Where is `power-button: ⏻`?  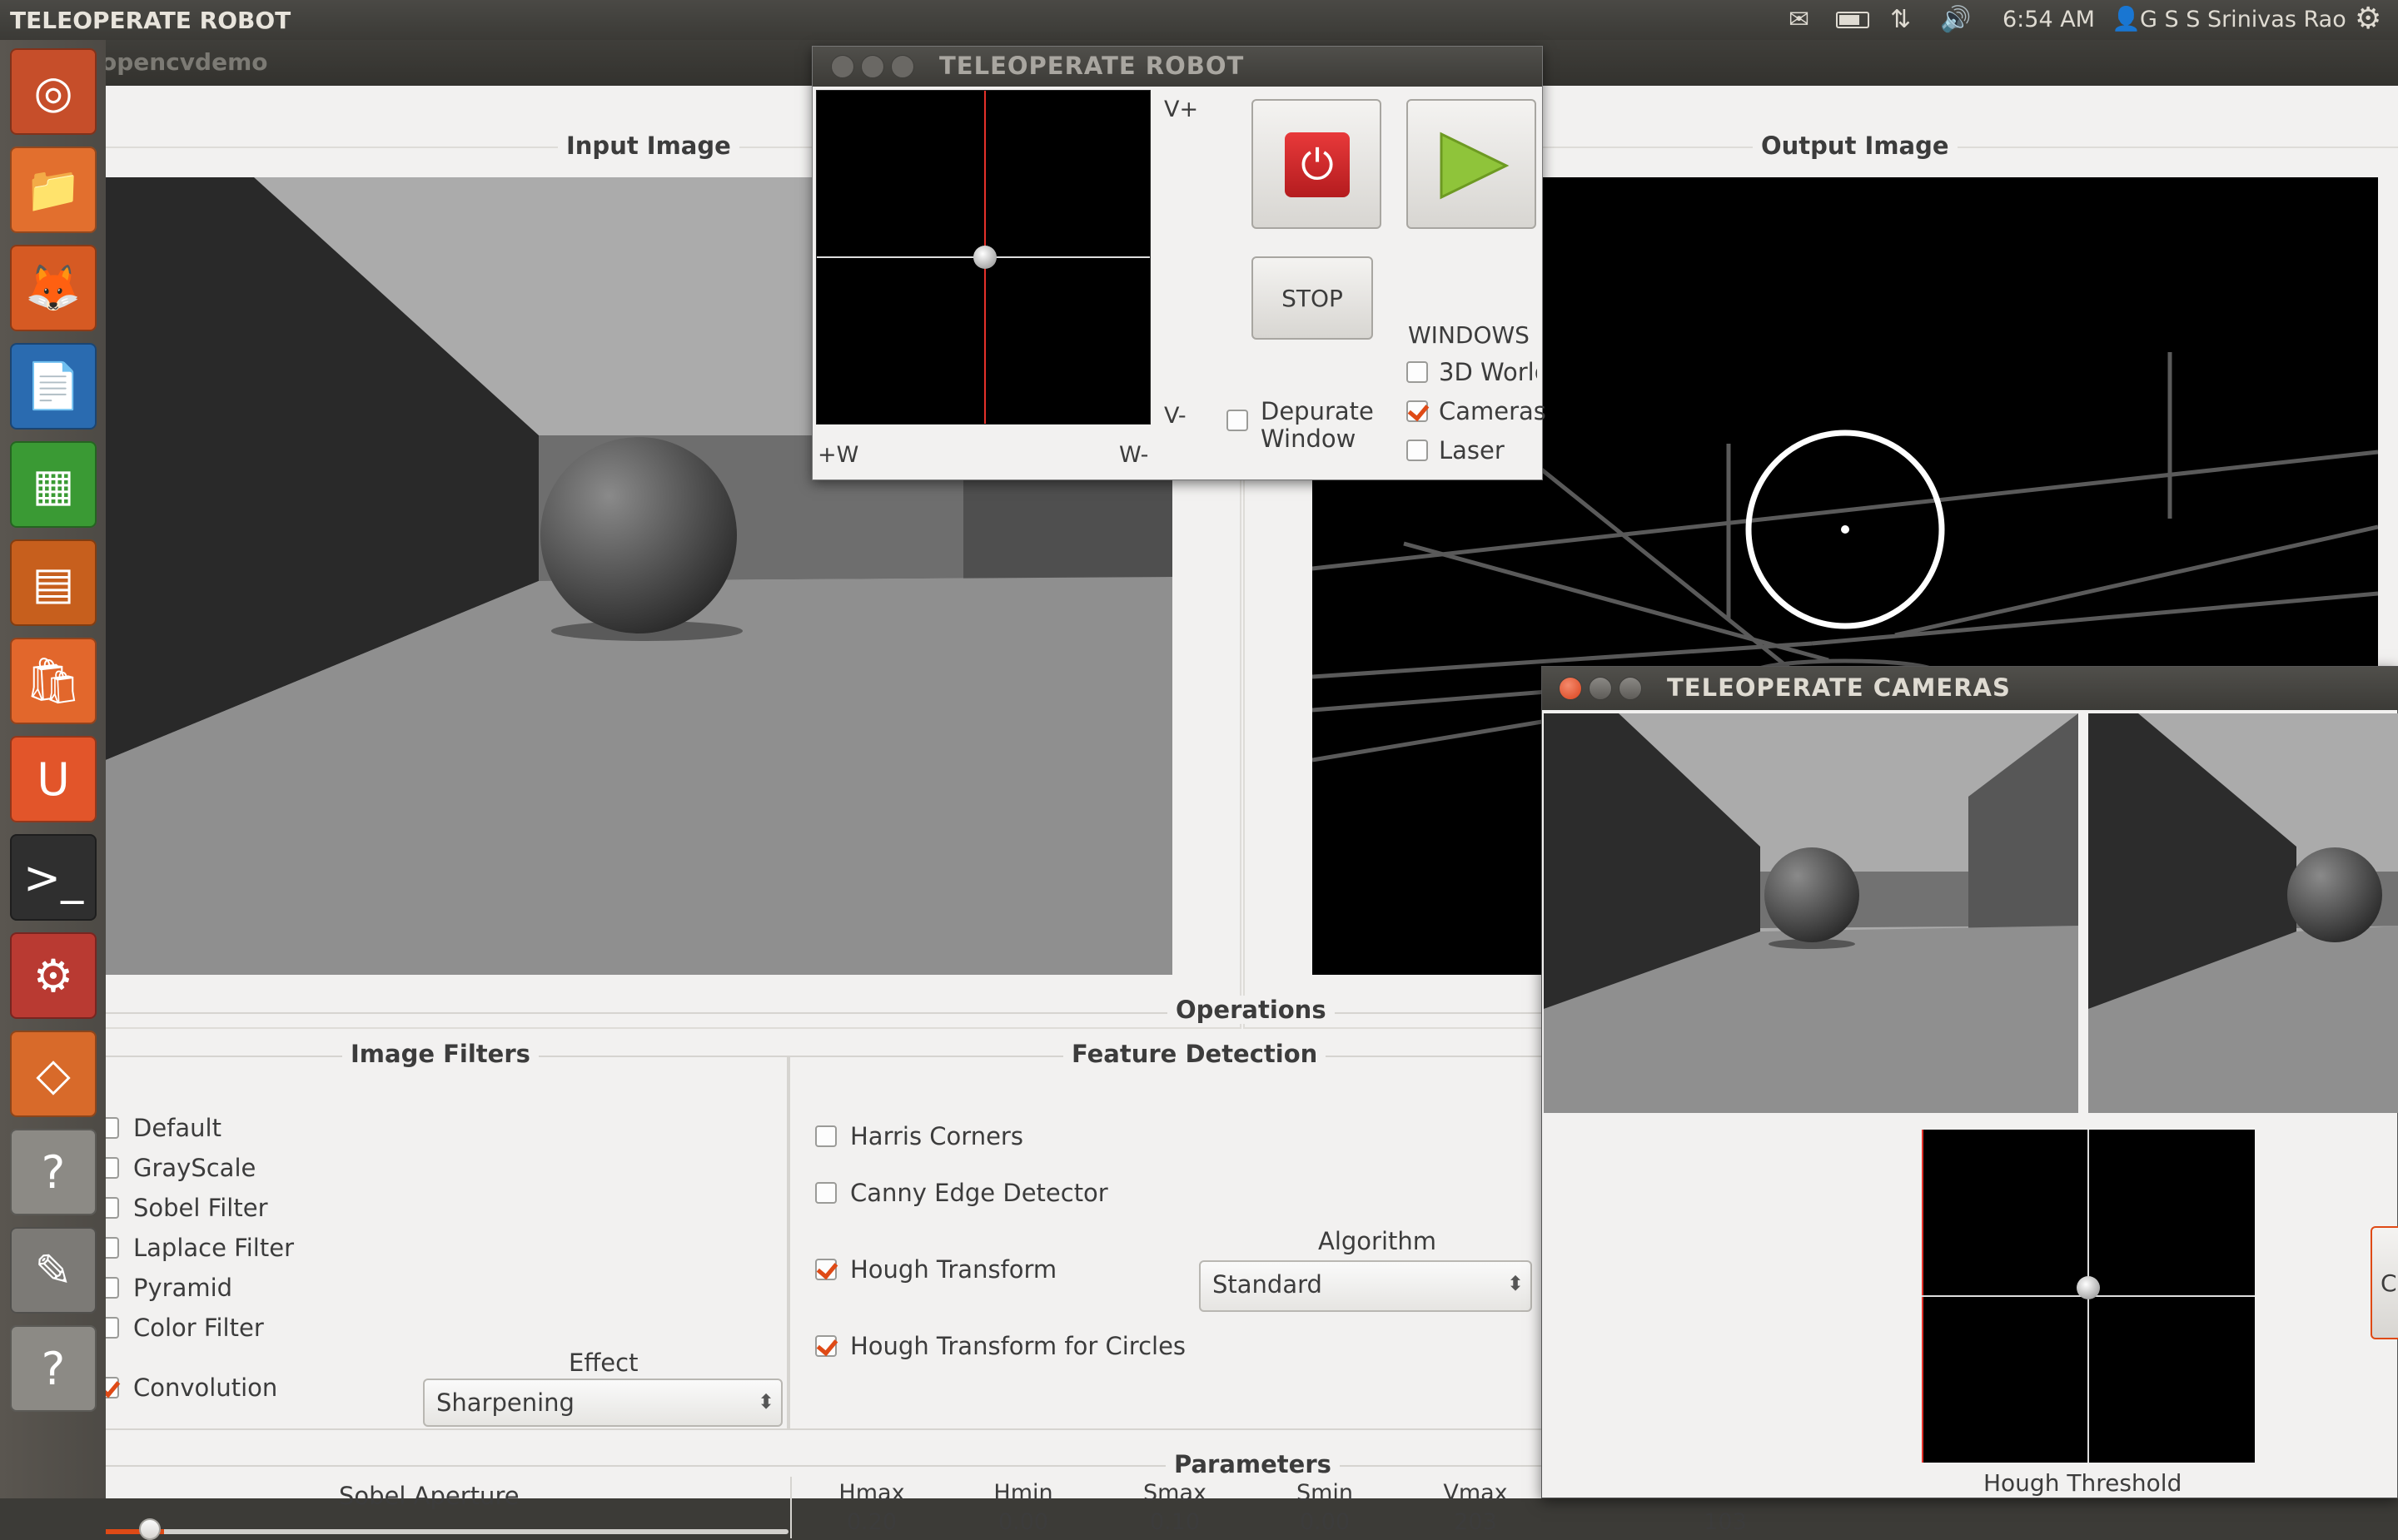
power-button: ⏻ is located at coordinates (1316, 164).